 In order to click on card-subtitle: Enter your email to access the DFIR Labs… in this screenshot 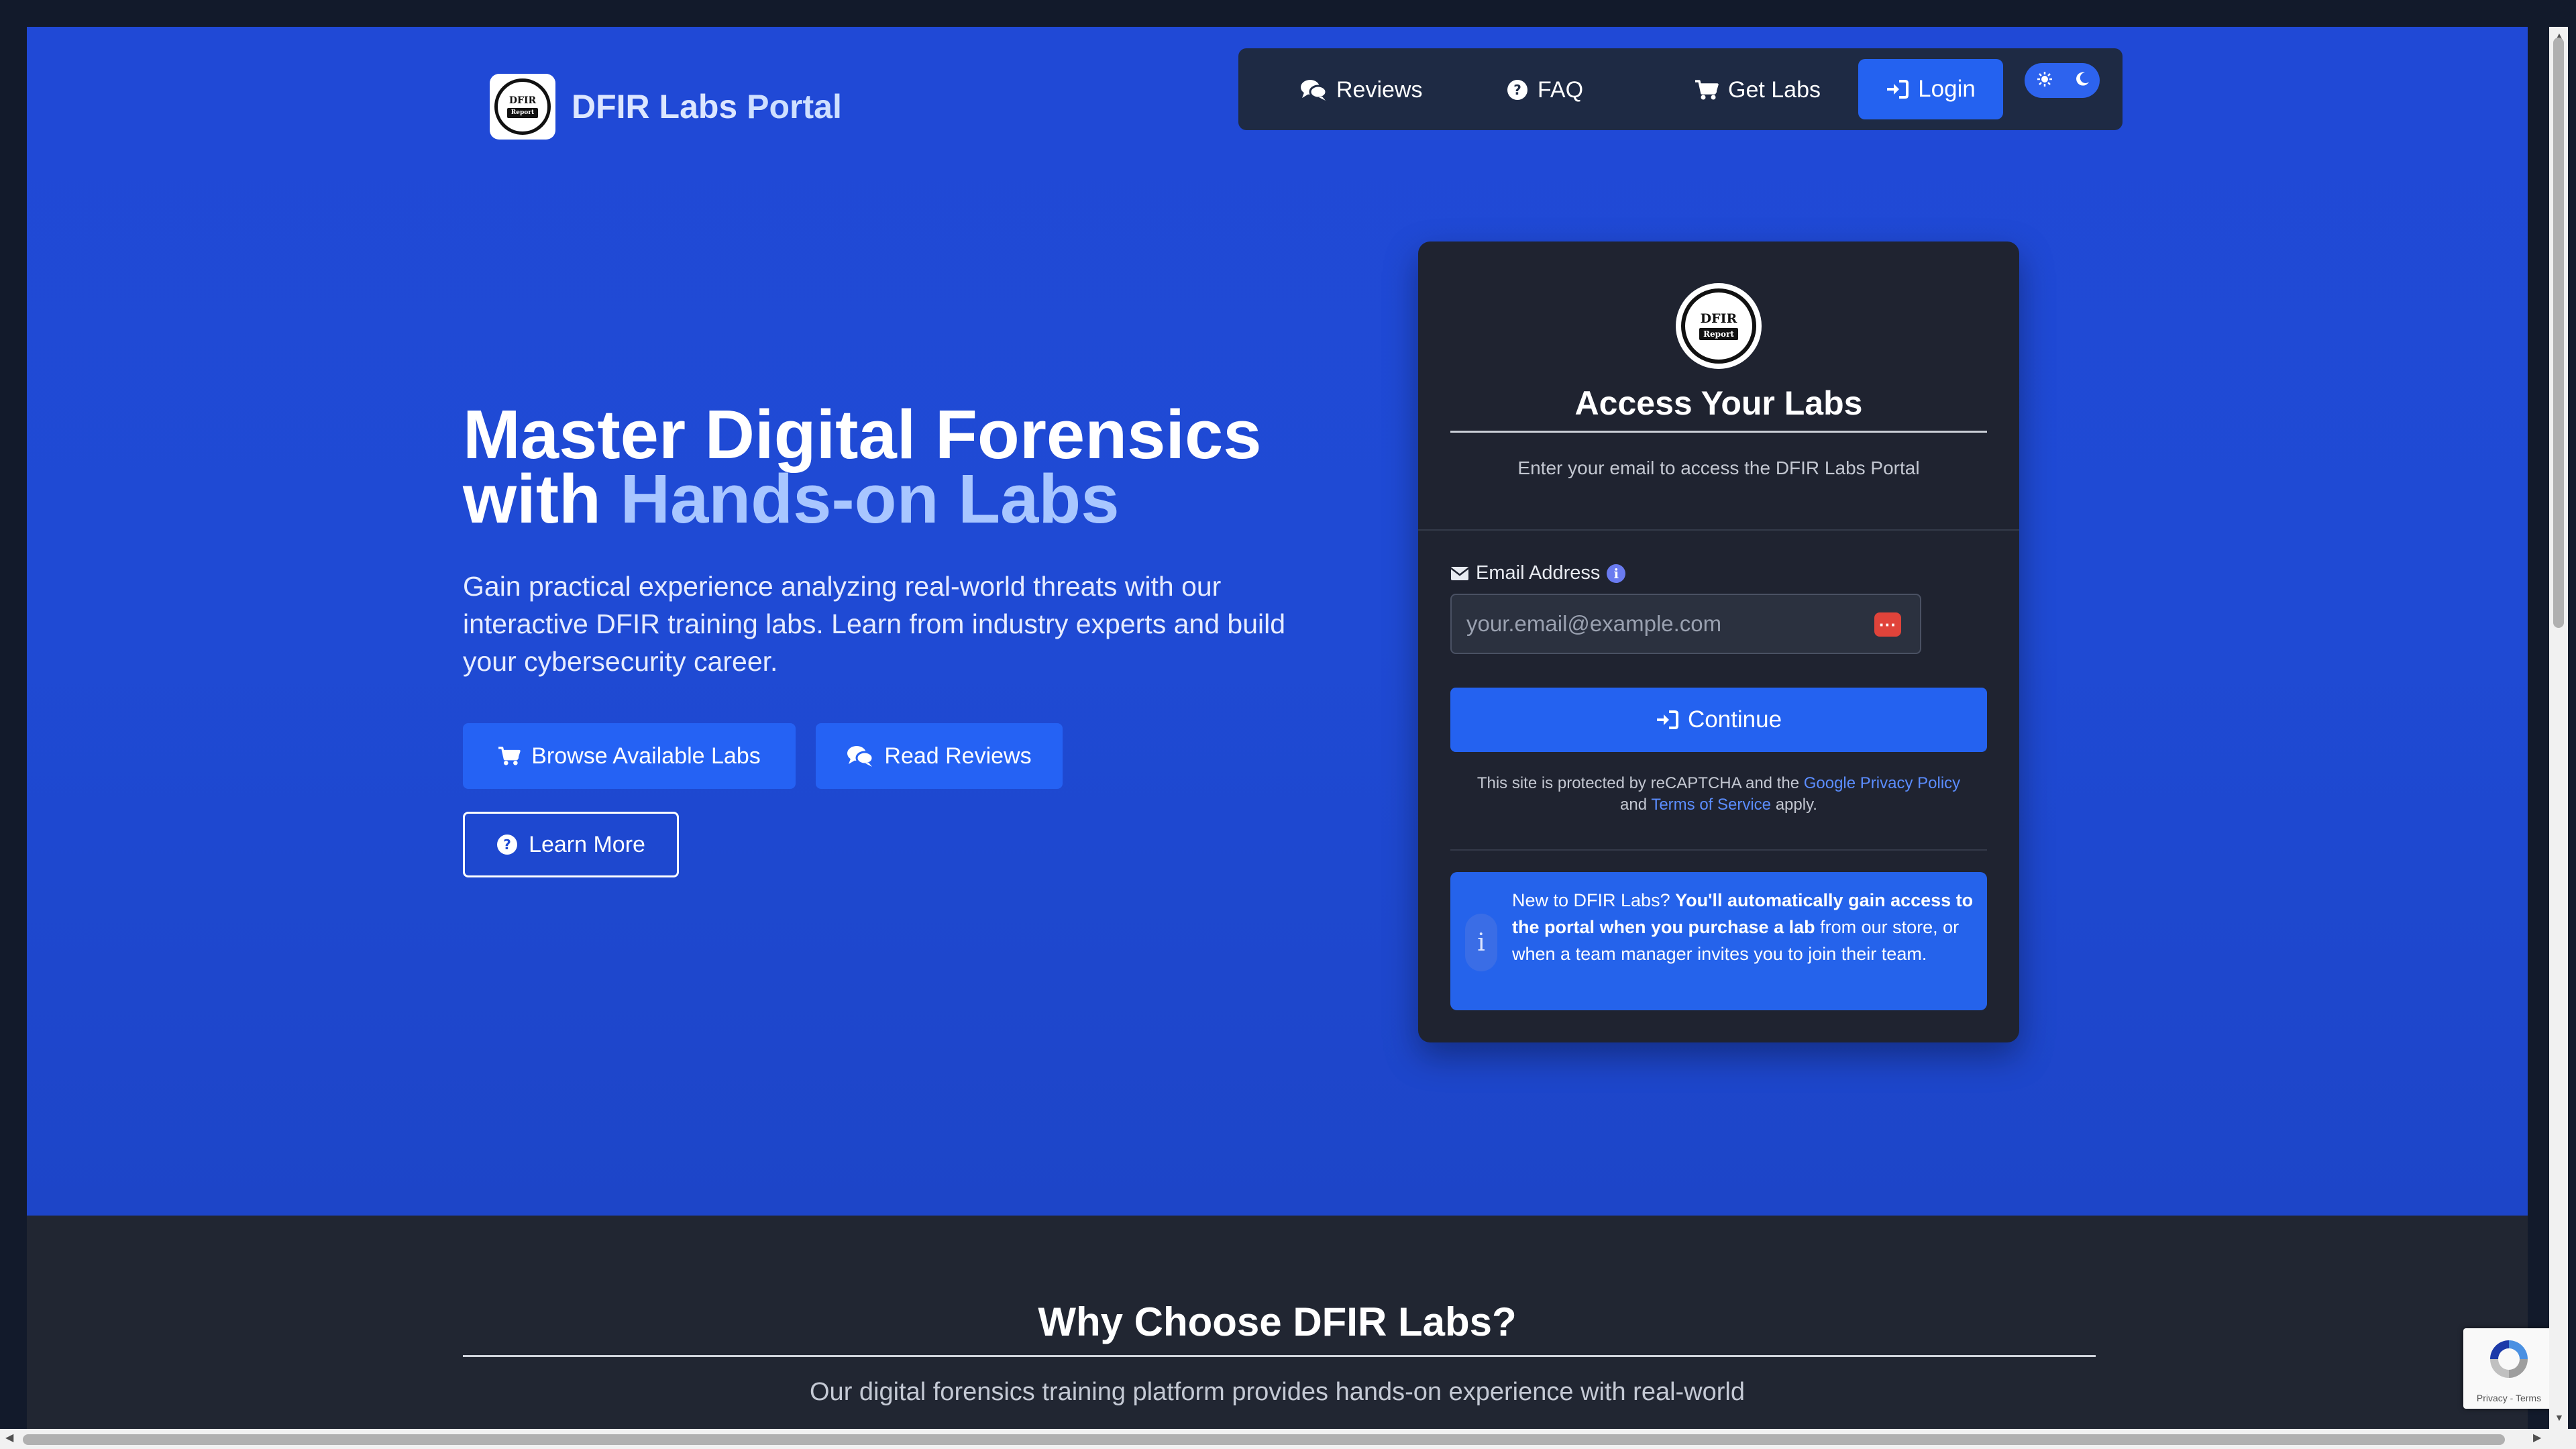, I will do `click(1718, 468)`.